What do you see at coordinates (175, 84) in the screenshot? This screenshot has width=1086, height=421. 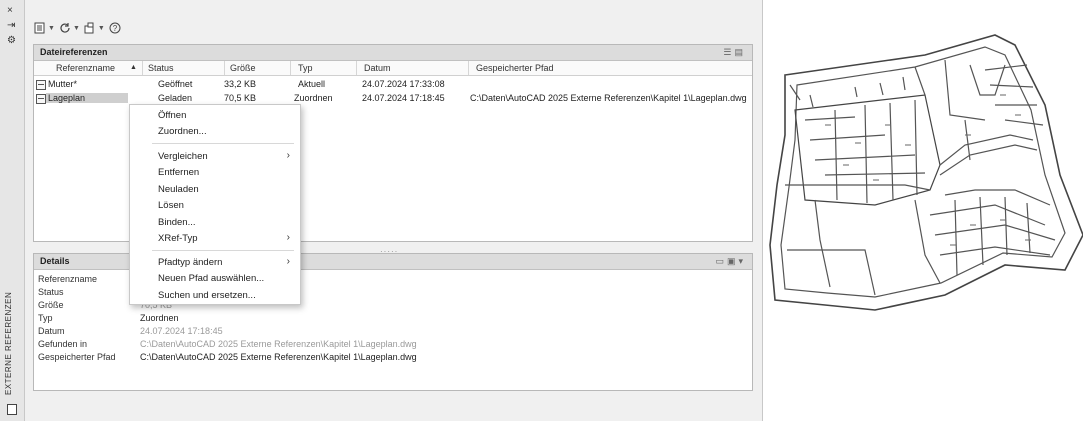 I see `ref-status: Geöffnet` at bounding box center [175, 84].